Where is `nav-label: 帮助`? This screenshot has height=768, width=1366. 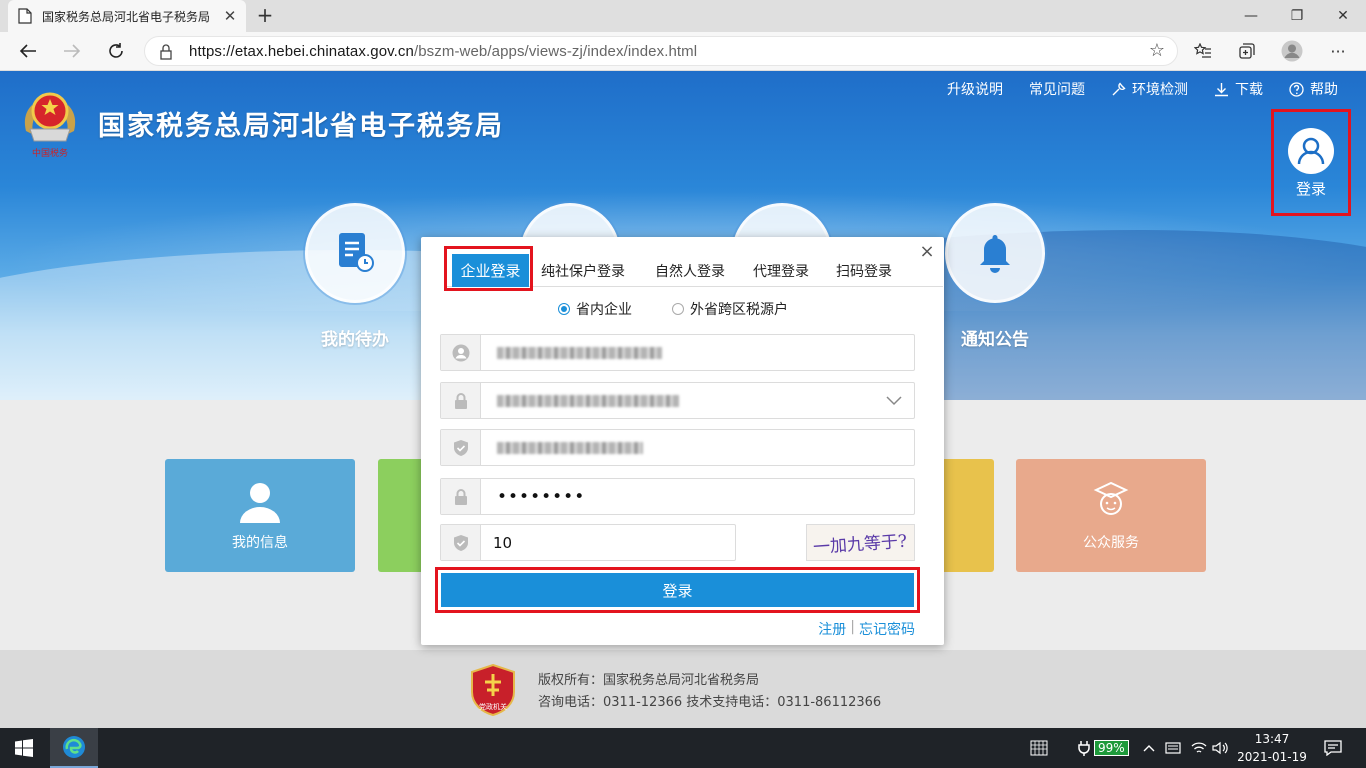 nav-label: 帮助 is located at coordinates (1324, 90).